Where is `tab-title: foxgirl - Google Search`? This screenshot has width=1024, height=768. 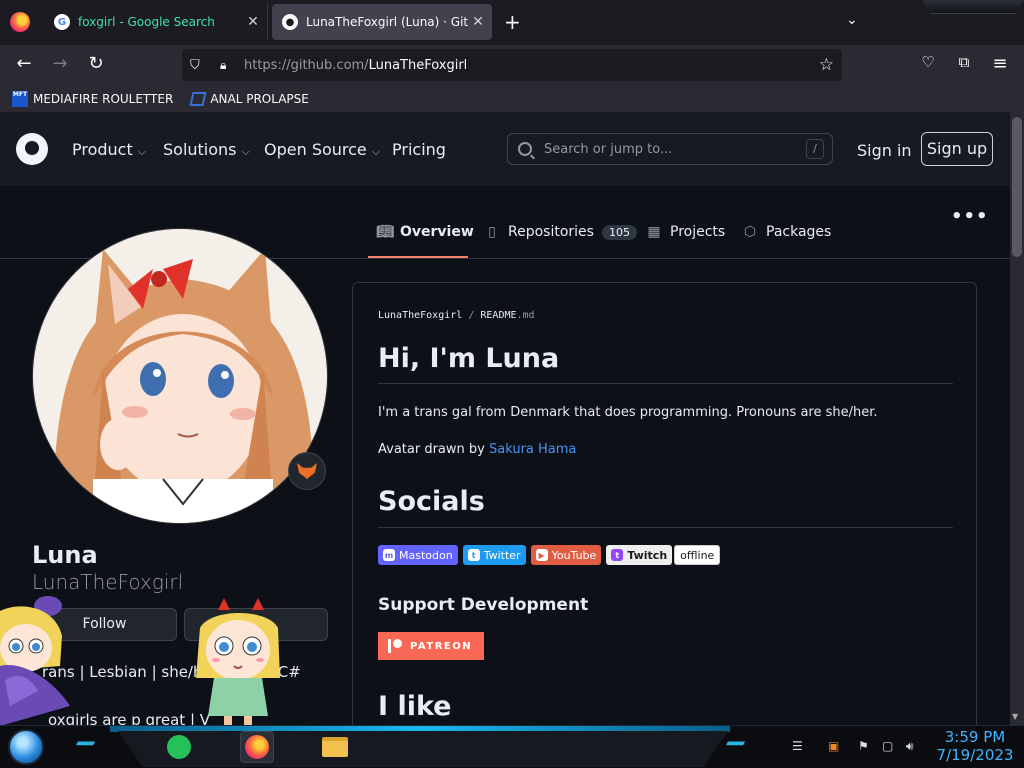
tab-title: foxgirl - Google Search is located at coordinates (146, 22).